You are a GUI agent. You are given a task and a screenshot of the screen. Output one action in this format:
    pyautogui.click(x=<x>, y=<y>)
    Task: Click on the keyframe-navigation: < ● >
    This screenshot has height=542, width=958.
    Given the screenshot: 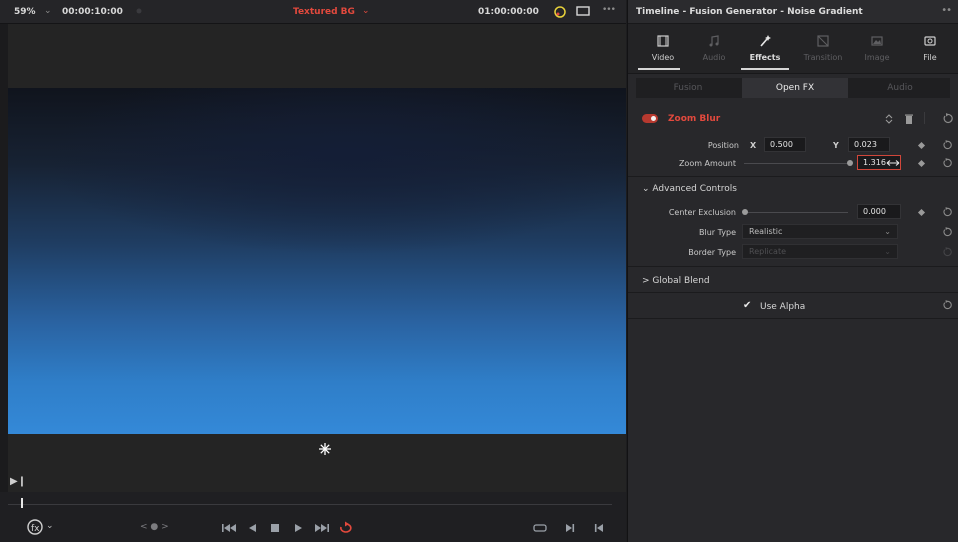 What is the action you would take?
    pyautogui.click(x=160, y=529)
    